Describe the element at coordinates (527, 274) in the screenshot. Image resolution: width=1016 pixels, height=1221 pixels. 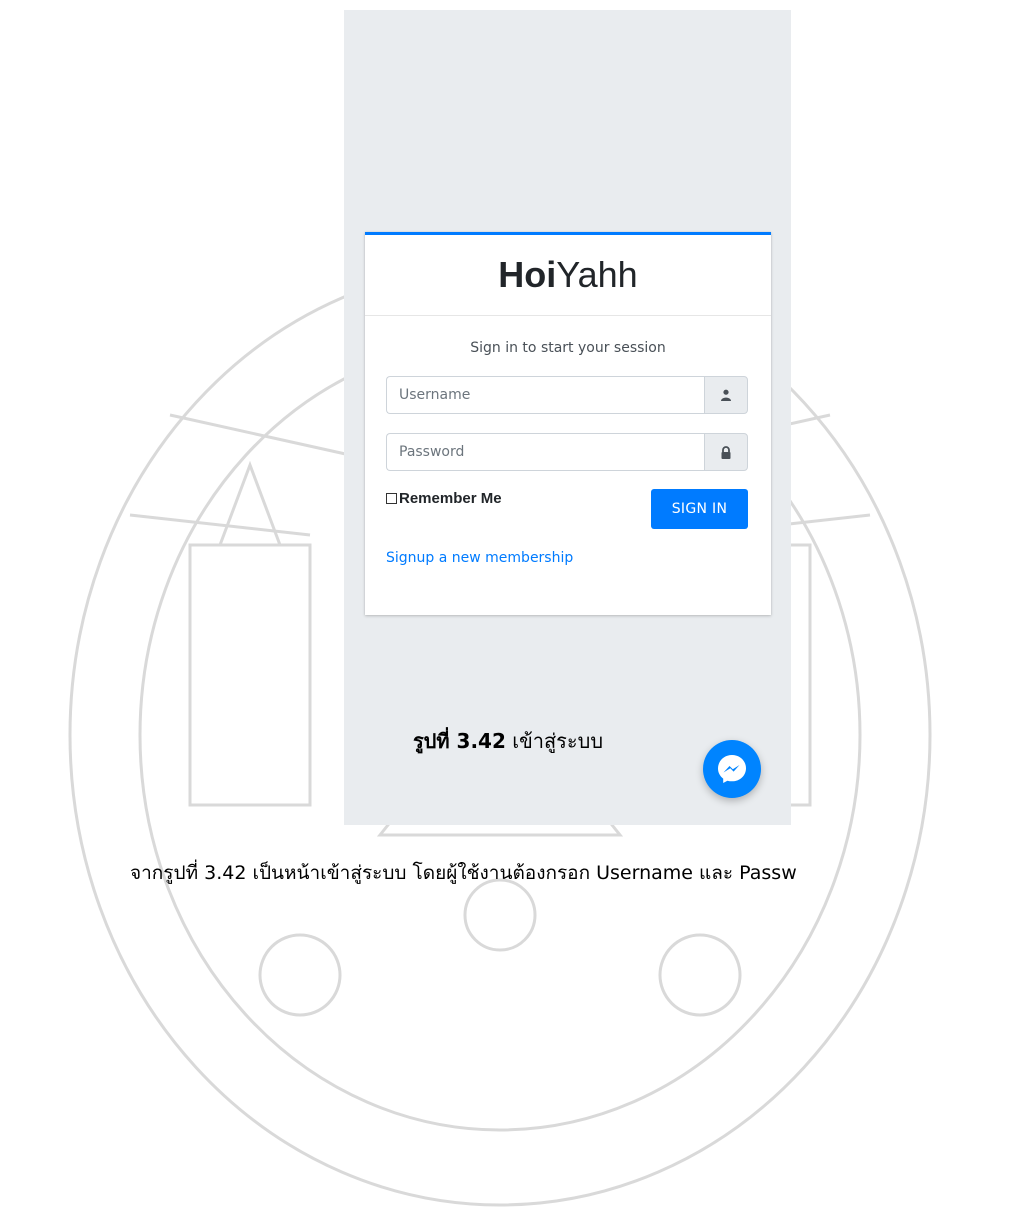
I see `brand-bold: Hoi` at that location.